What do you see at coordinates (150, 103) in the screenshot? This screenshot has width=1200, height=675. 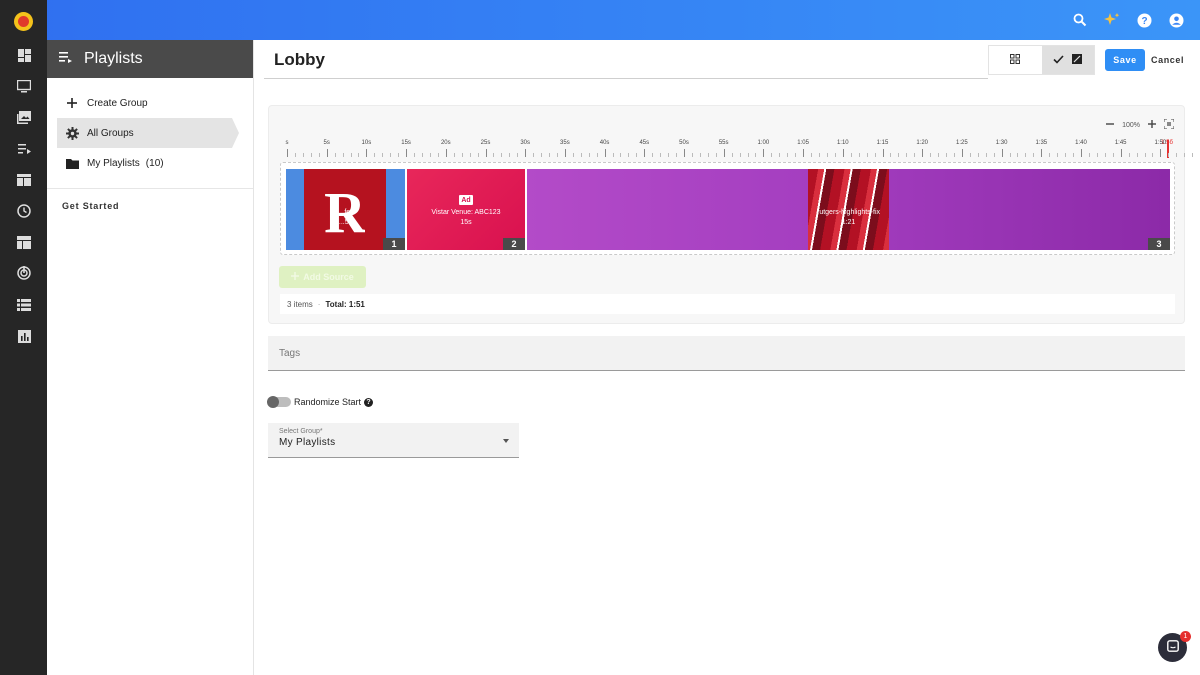 I see `create-group-button: Create Group` at bounding box center [150, 103].